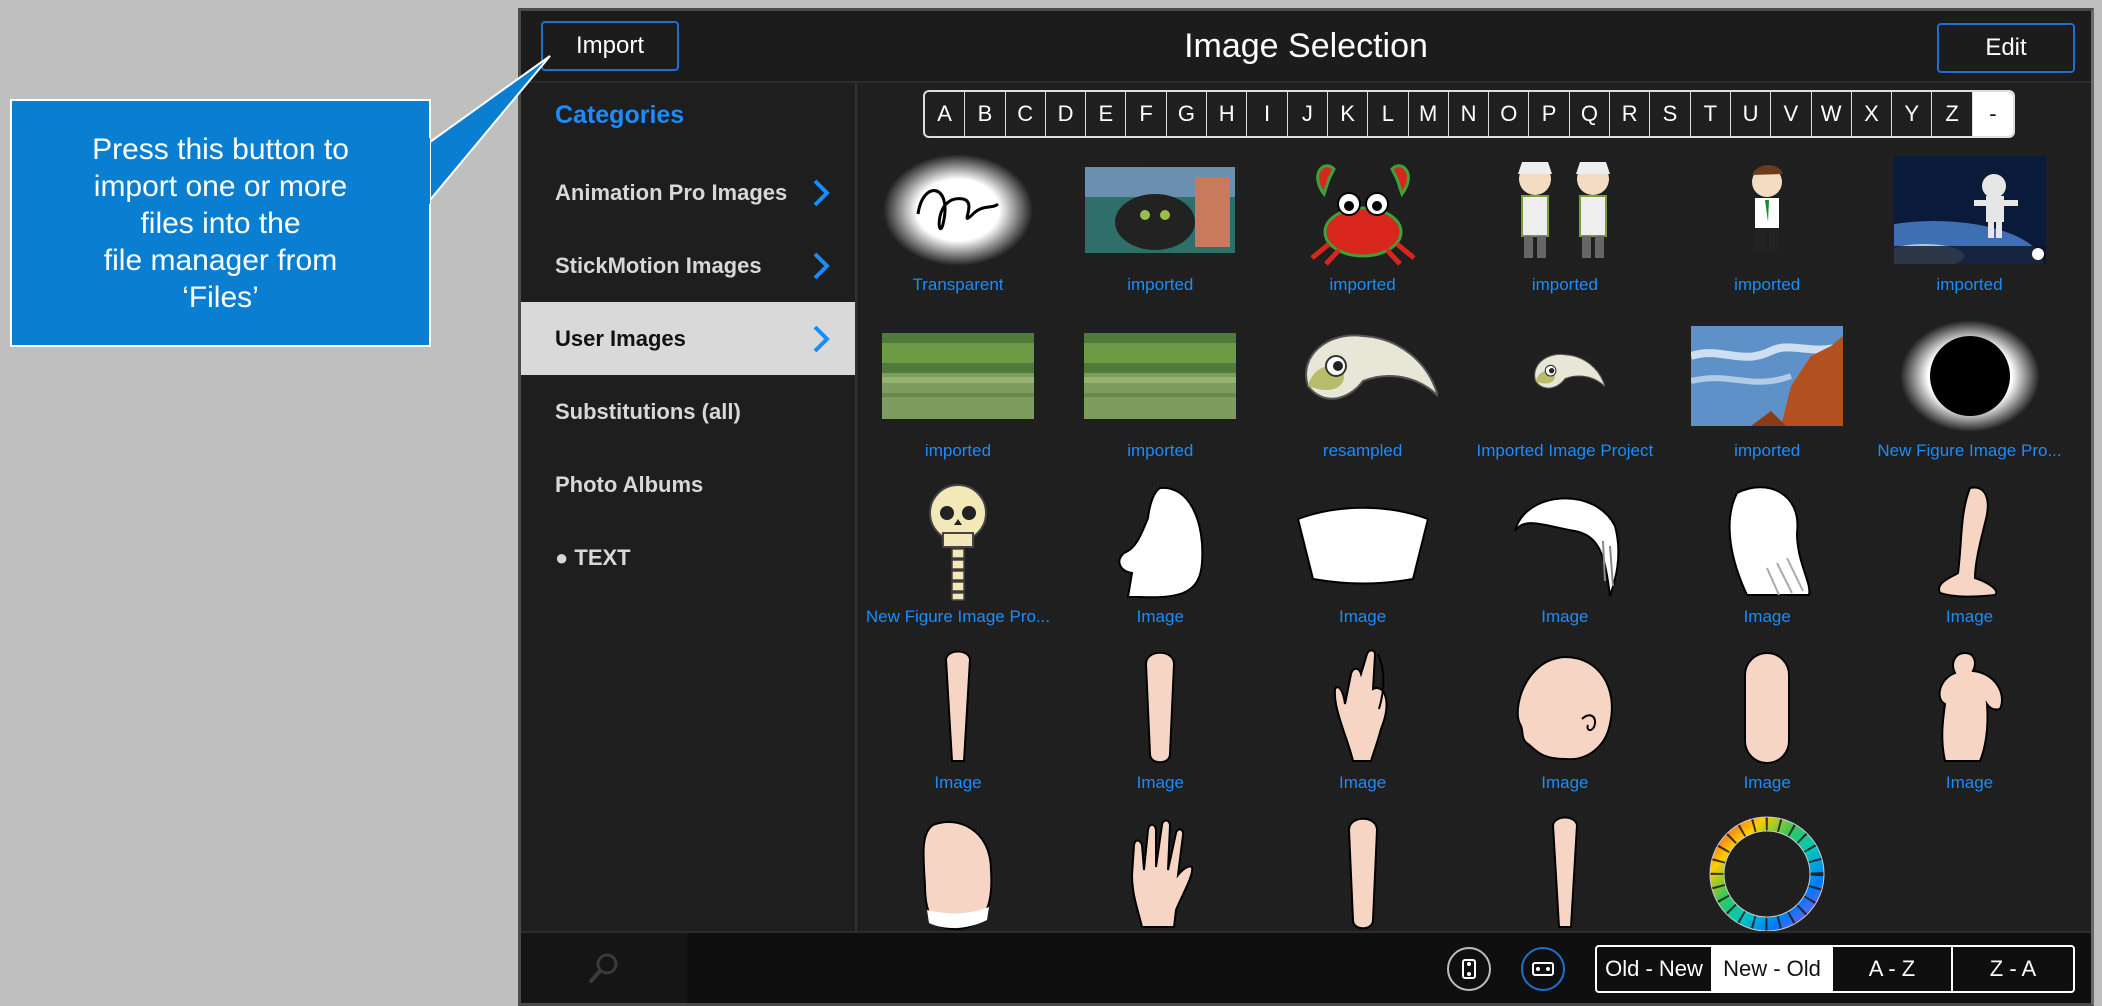 The width and height of the screenshot is (2102, 1006). What do you see at coordinates (1549, 114) in the screenshot?
I see `alpha-letter-p: P` at bounding box center [1549, 114].